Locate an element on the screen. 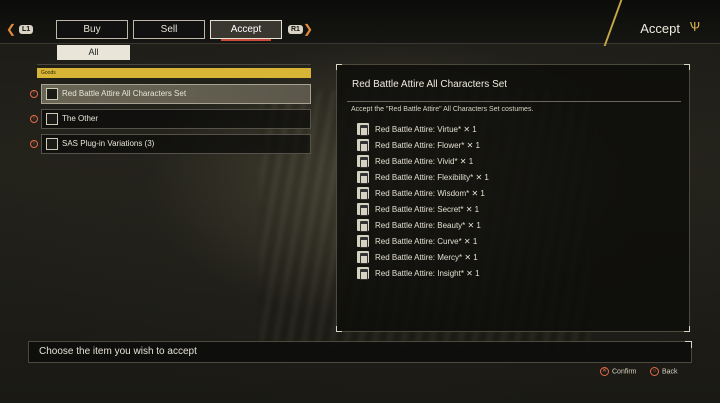  tab-accept: Accept is located at coordinates (246, 30).